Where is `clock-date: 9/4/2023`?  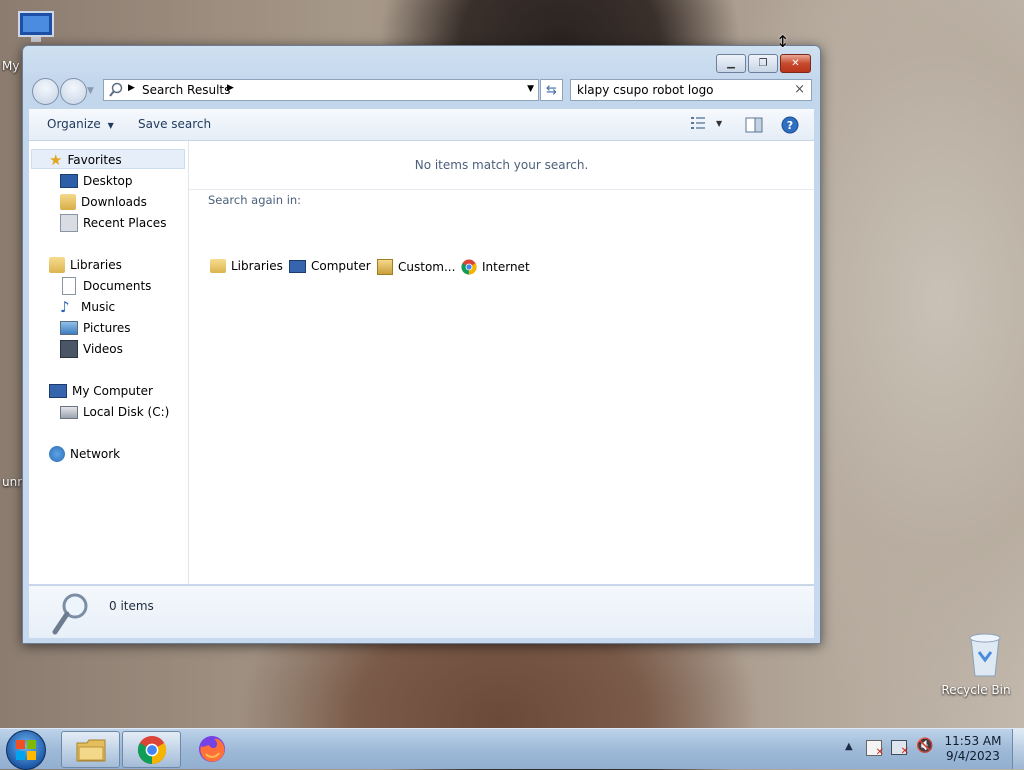
clock-date: 9/4/2023 is located at coordinates (973, 756).